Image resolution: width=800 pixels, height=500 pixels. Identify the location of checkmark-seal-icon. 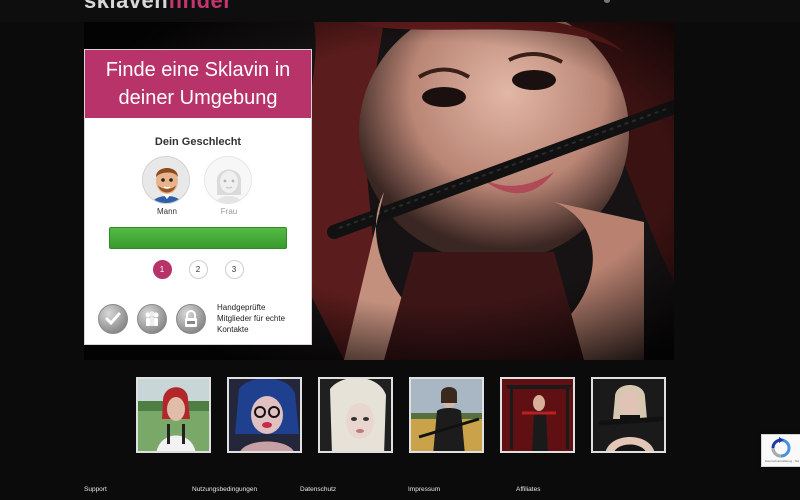
(113, 318).